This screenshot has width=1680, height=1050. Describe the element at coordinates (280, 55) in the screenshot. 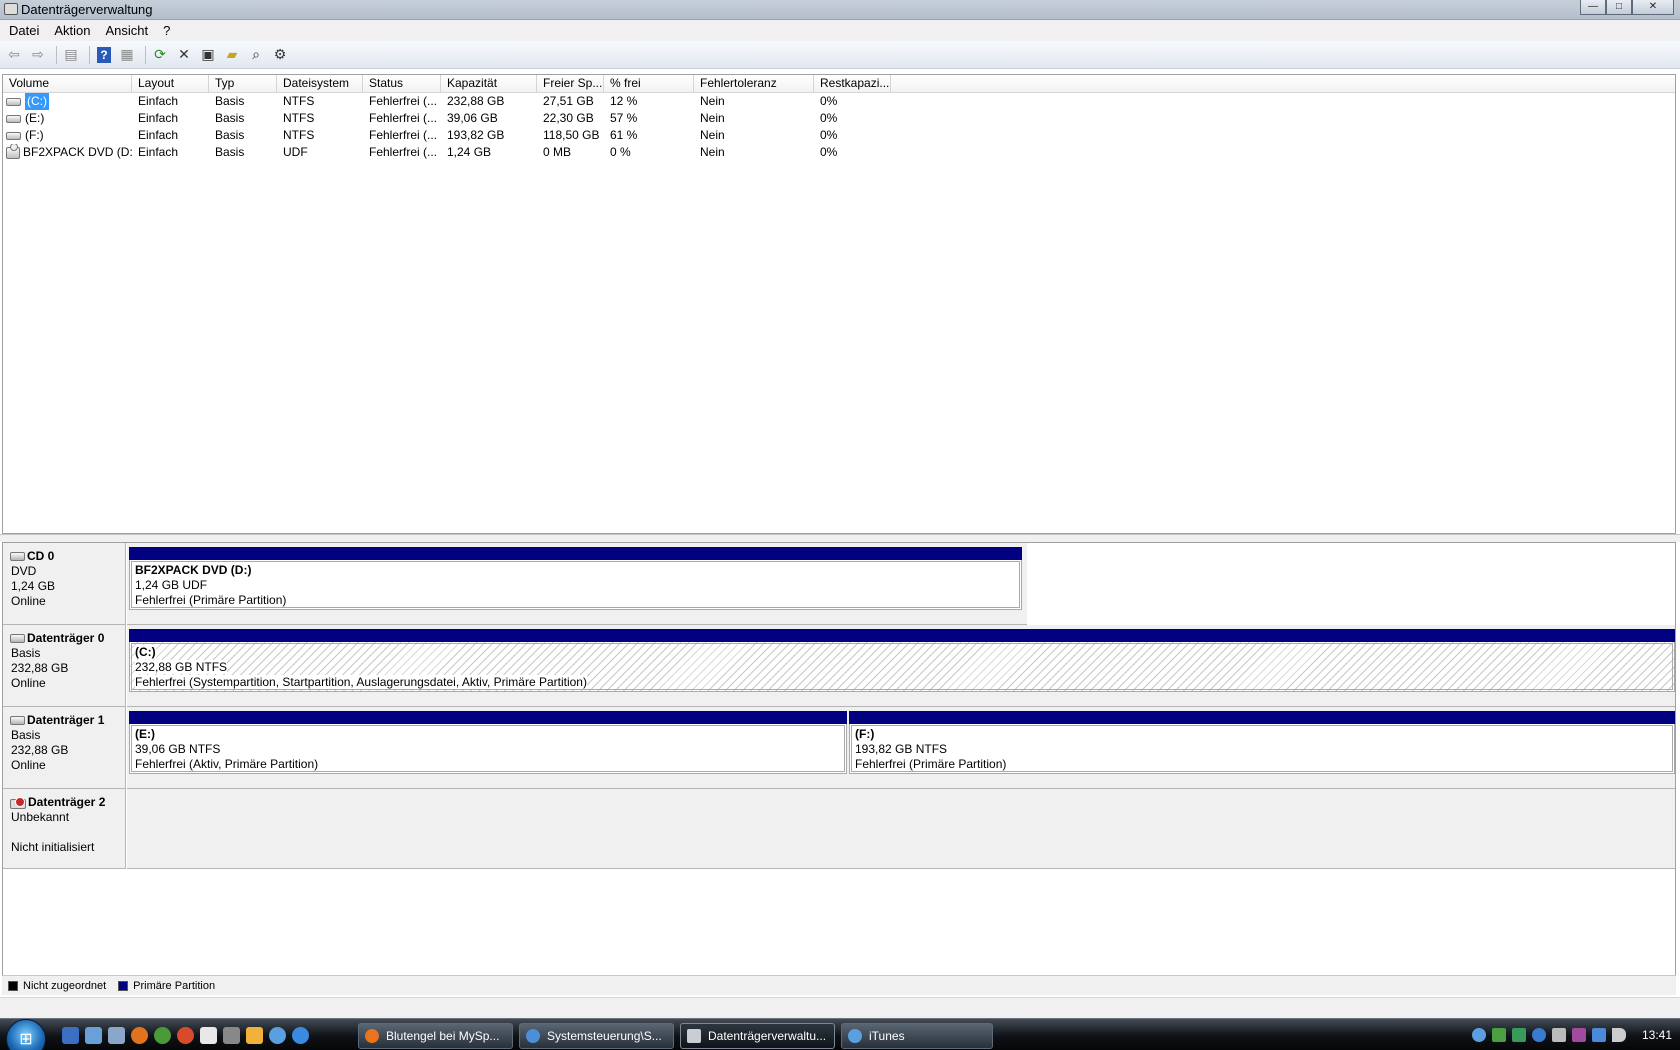

I see `settings-icon: ⚙` at that location.